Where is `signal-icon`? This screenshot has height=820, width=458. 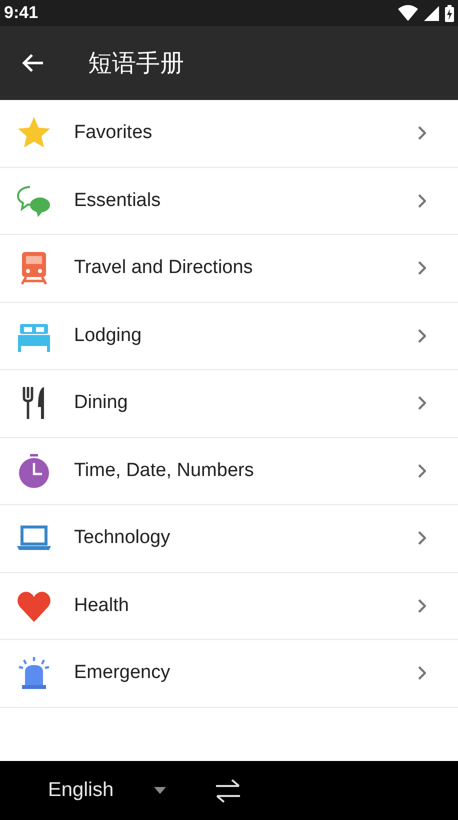
signal-icon is located at coordinates (431, 13).